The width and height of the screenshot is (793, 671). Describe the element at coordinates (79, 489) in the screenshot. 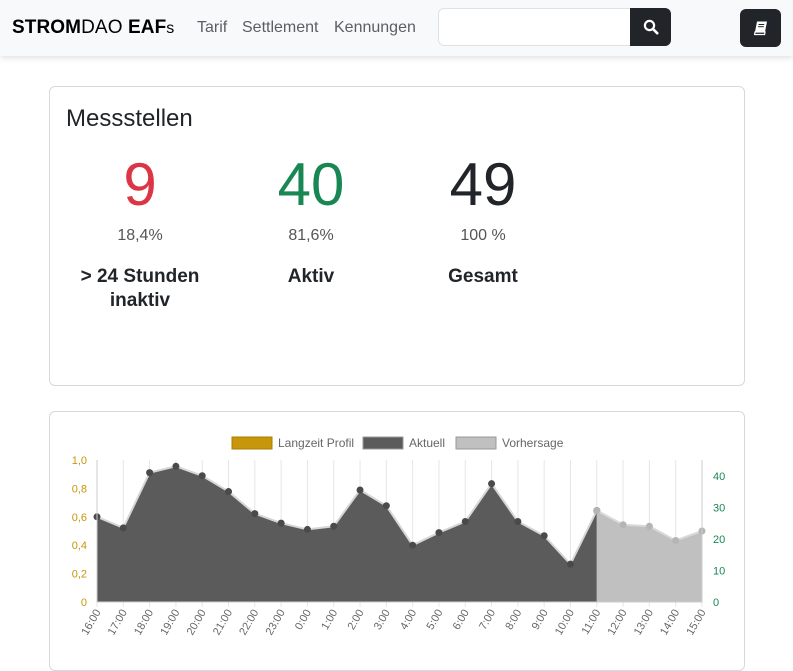

I see `y-left-tick-label: 0,8` at that location.